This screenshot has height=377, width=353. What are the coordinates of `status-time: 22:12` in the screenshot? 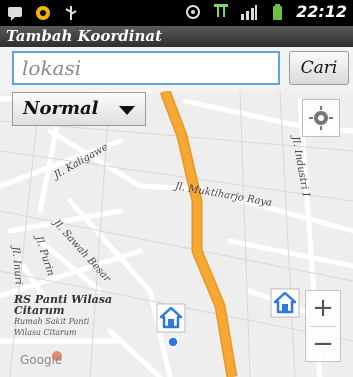 It's located at (321, 11).